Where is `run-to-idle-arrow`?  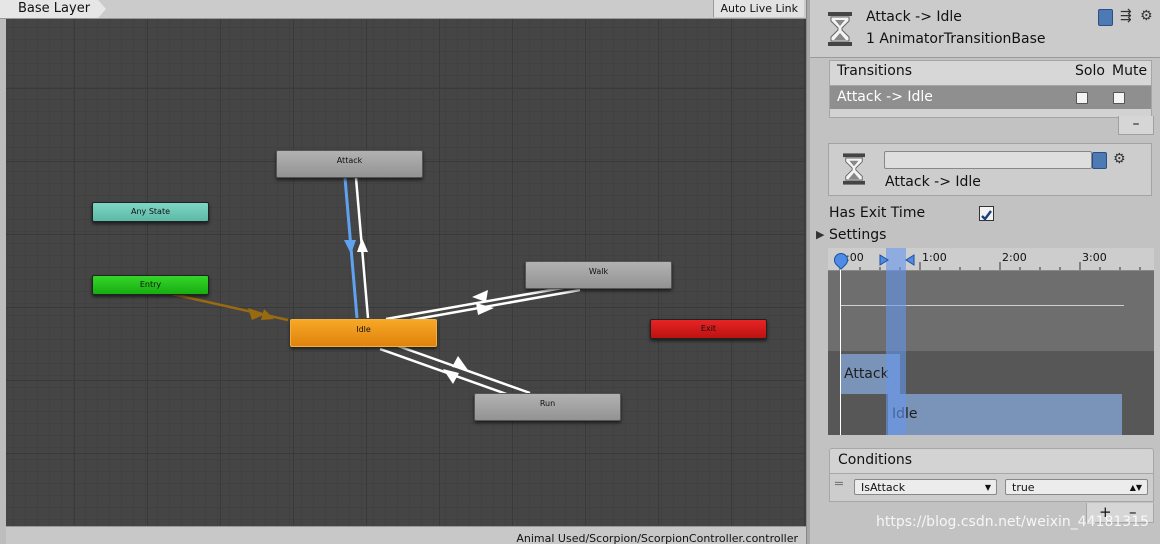
run-to-idle-arrow is located at coordinates (451, 376).